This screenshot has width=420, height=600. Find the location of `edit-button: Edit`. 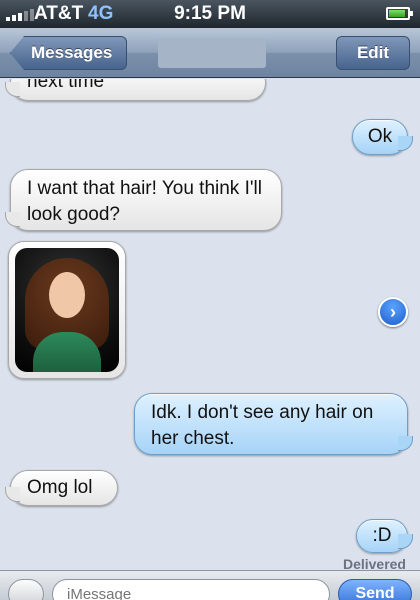

edit-button: Edit is located at coordinates (373, 53).